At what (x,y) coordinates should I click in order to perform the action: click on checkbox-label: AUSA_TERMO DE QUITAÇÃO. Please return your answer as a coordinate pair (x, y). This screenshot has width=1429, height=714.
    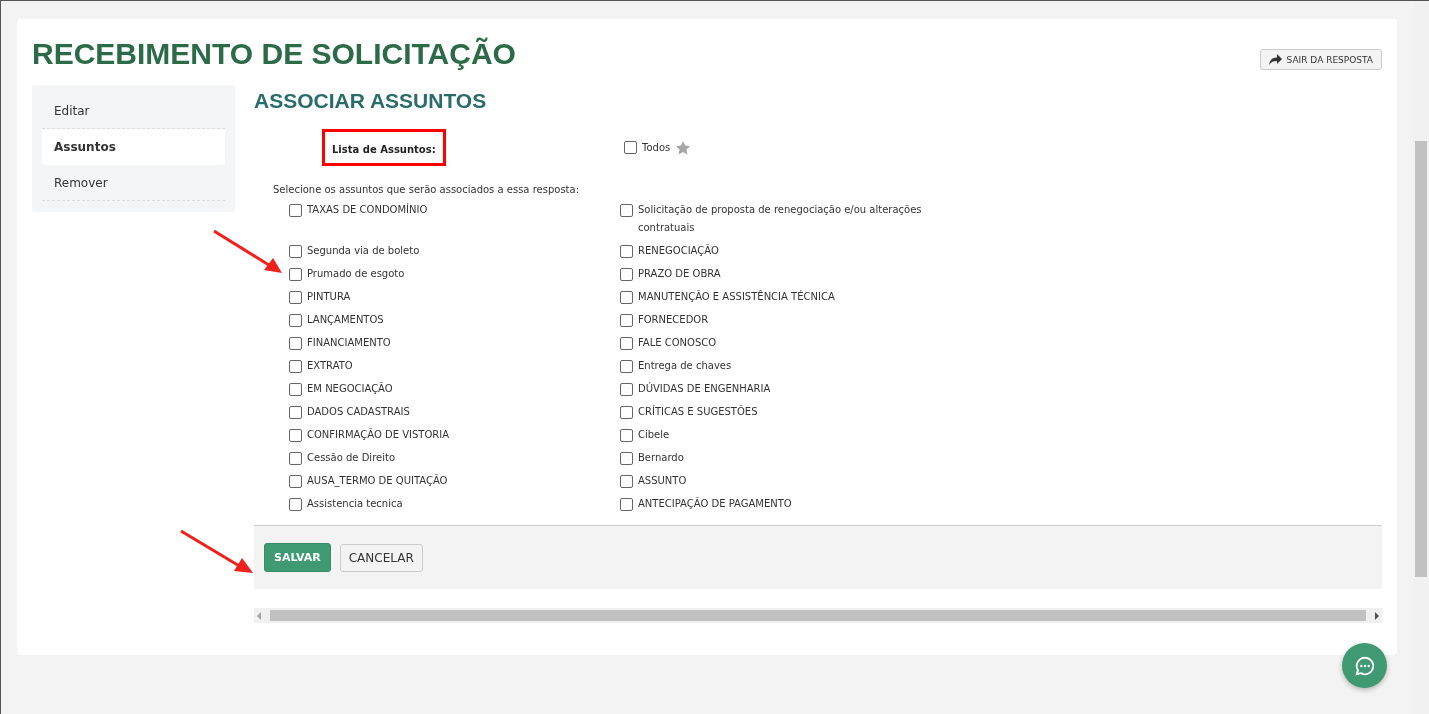
    Looking at the image, I should click on (377, 481).